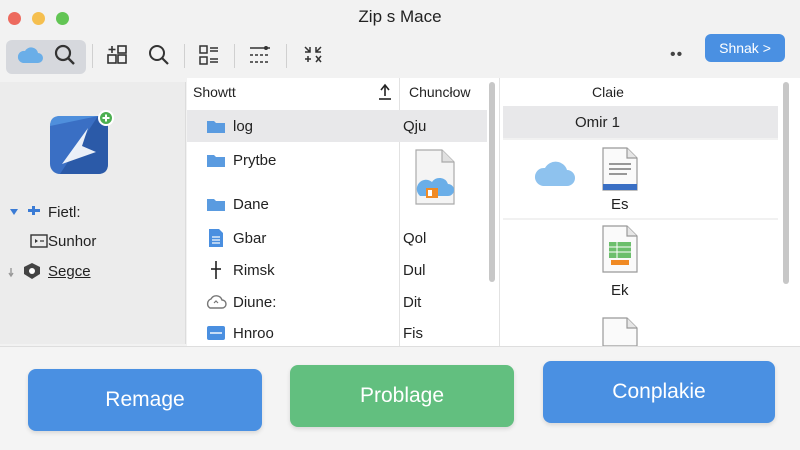  What do you see at coordinates (597, 122) in the screenshot?
I see `preview-selected-label: Omir 1` at bounding box center [597, 122].